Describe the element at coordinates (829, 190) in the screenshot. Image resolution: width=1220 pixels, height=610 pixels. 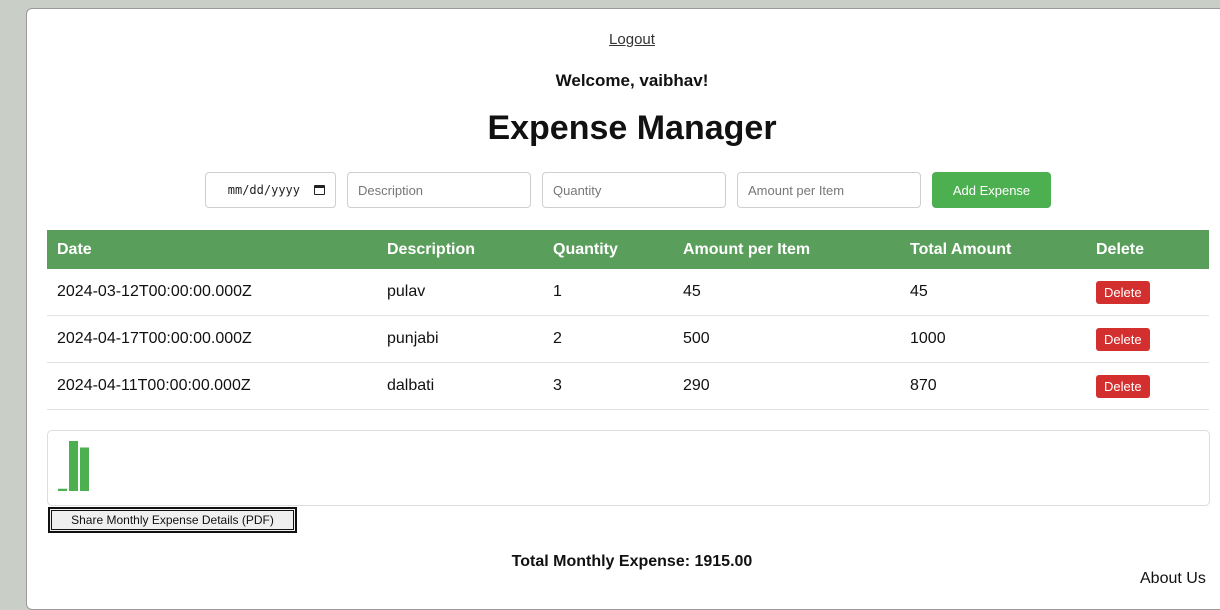
I see `amount-per-item-input` at that location.